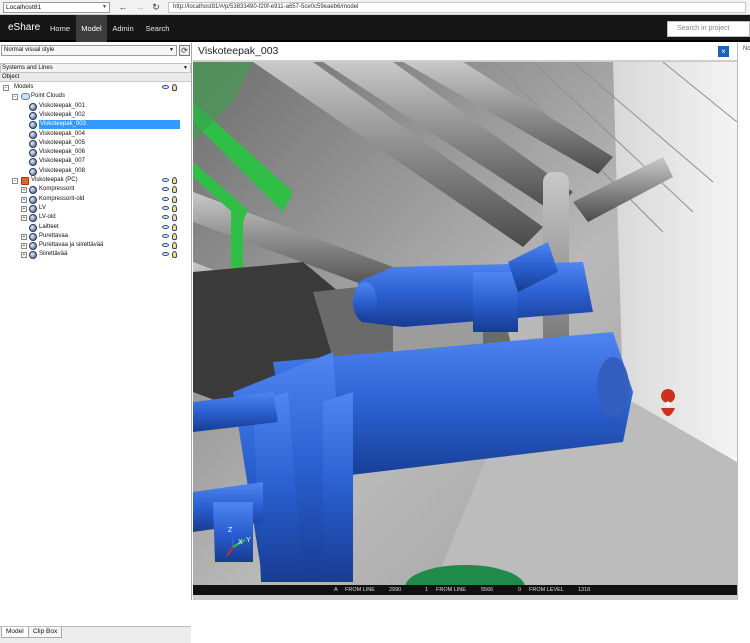 The image size is (750, 643). I want to click on tree-row-label: Viskoteepak_004, so click(62, 133).